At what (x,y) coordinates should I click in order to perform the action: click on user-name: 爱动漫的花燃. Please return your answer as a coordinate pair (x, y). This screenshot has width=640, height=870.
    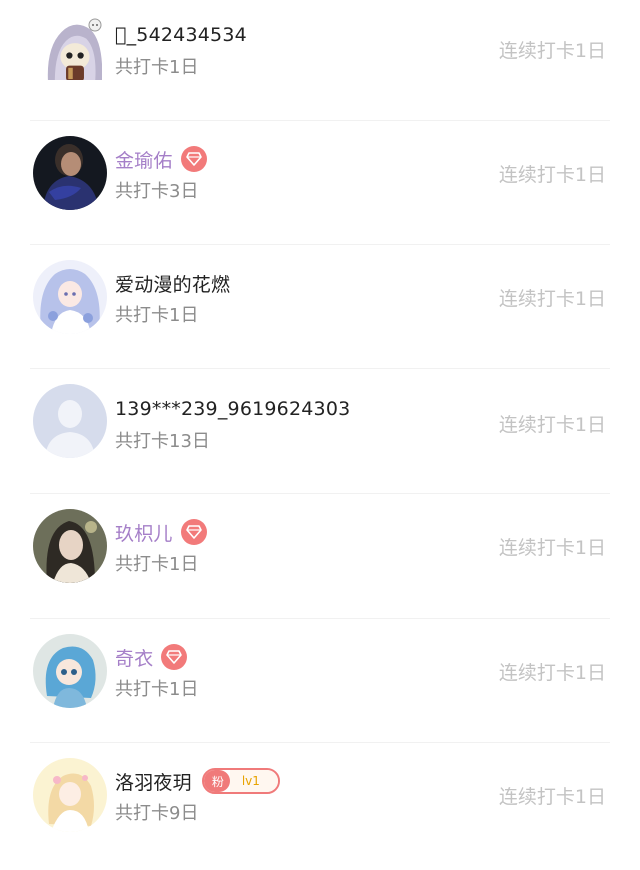
    Looking at the image, I should click on (172, 283).